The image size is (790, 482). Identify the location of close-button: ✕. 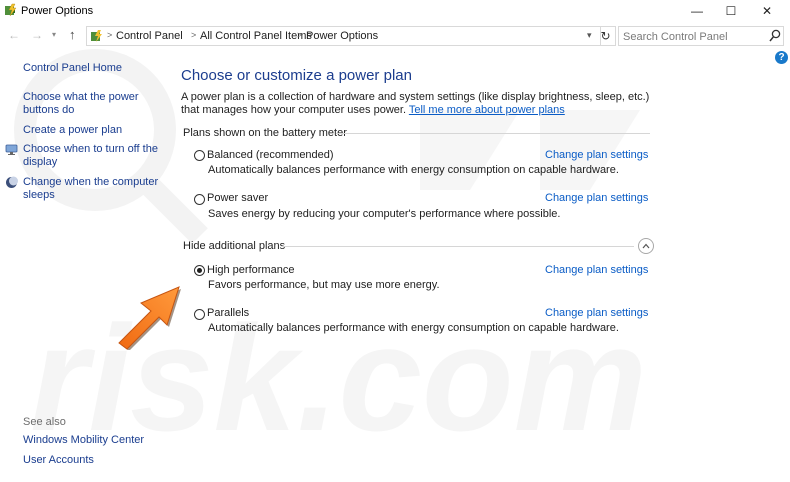
(767, 11).